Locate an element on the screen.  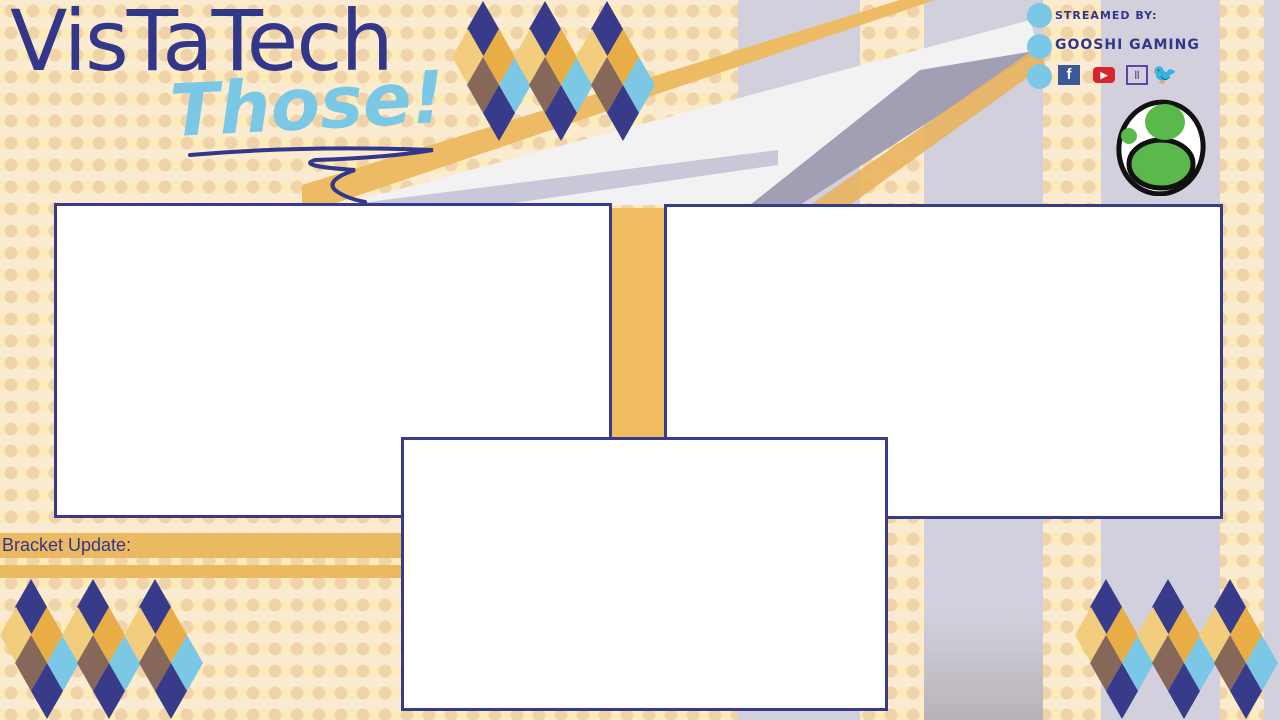
streamer-name: GOOSHI GAMING is located at coordinates (1127, 45).